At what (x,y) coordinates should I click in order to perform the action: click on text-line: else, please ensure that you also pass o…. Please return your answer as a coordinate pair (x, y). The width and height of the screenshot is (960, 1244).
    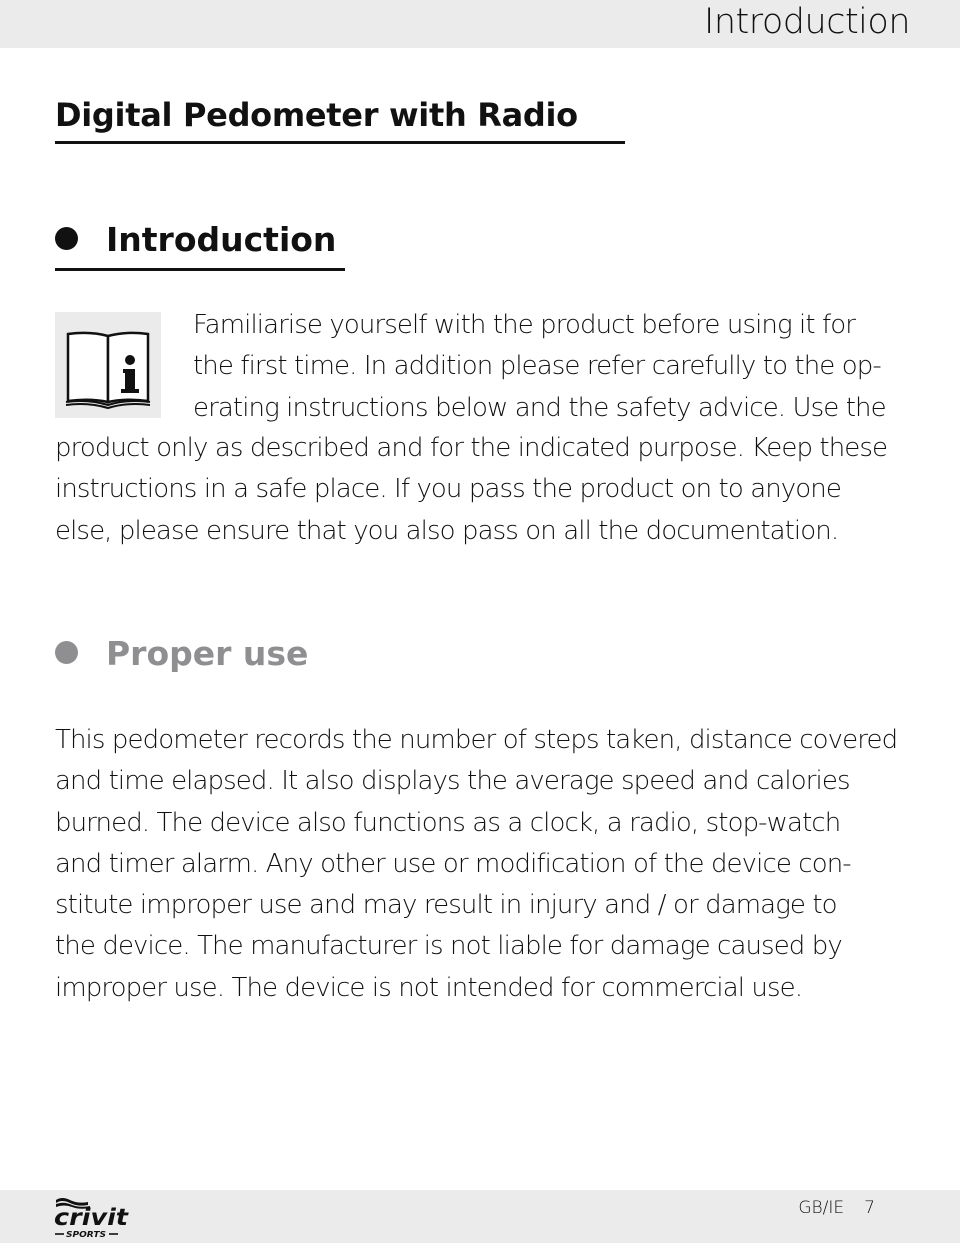
    Looking at the image, I should click on (447, 530).